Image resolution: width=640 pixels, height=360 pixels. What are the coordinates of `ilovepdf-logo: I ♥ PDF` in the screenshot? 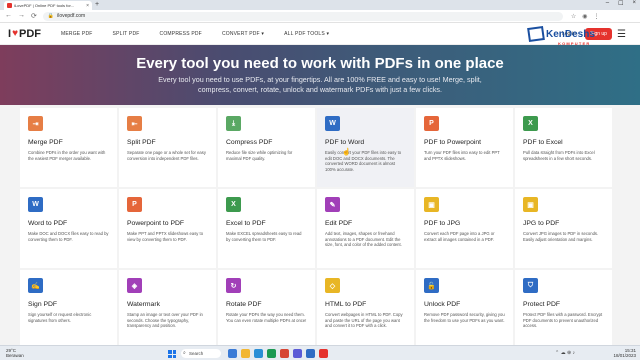 It's located at (24, 34).